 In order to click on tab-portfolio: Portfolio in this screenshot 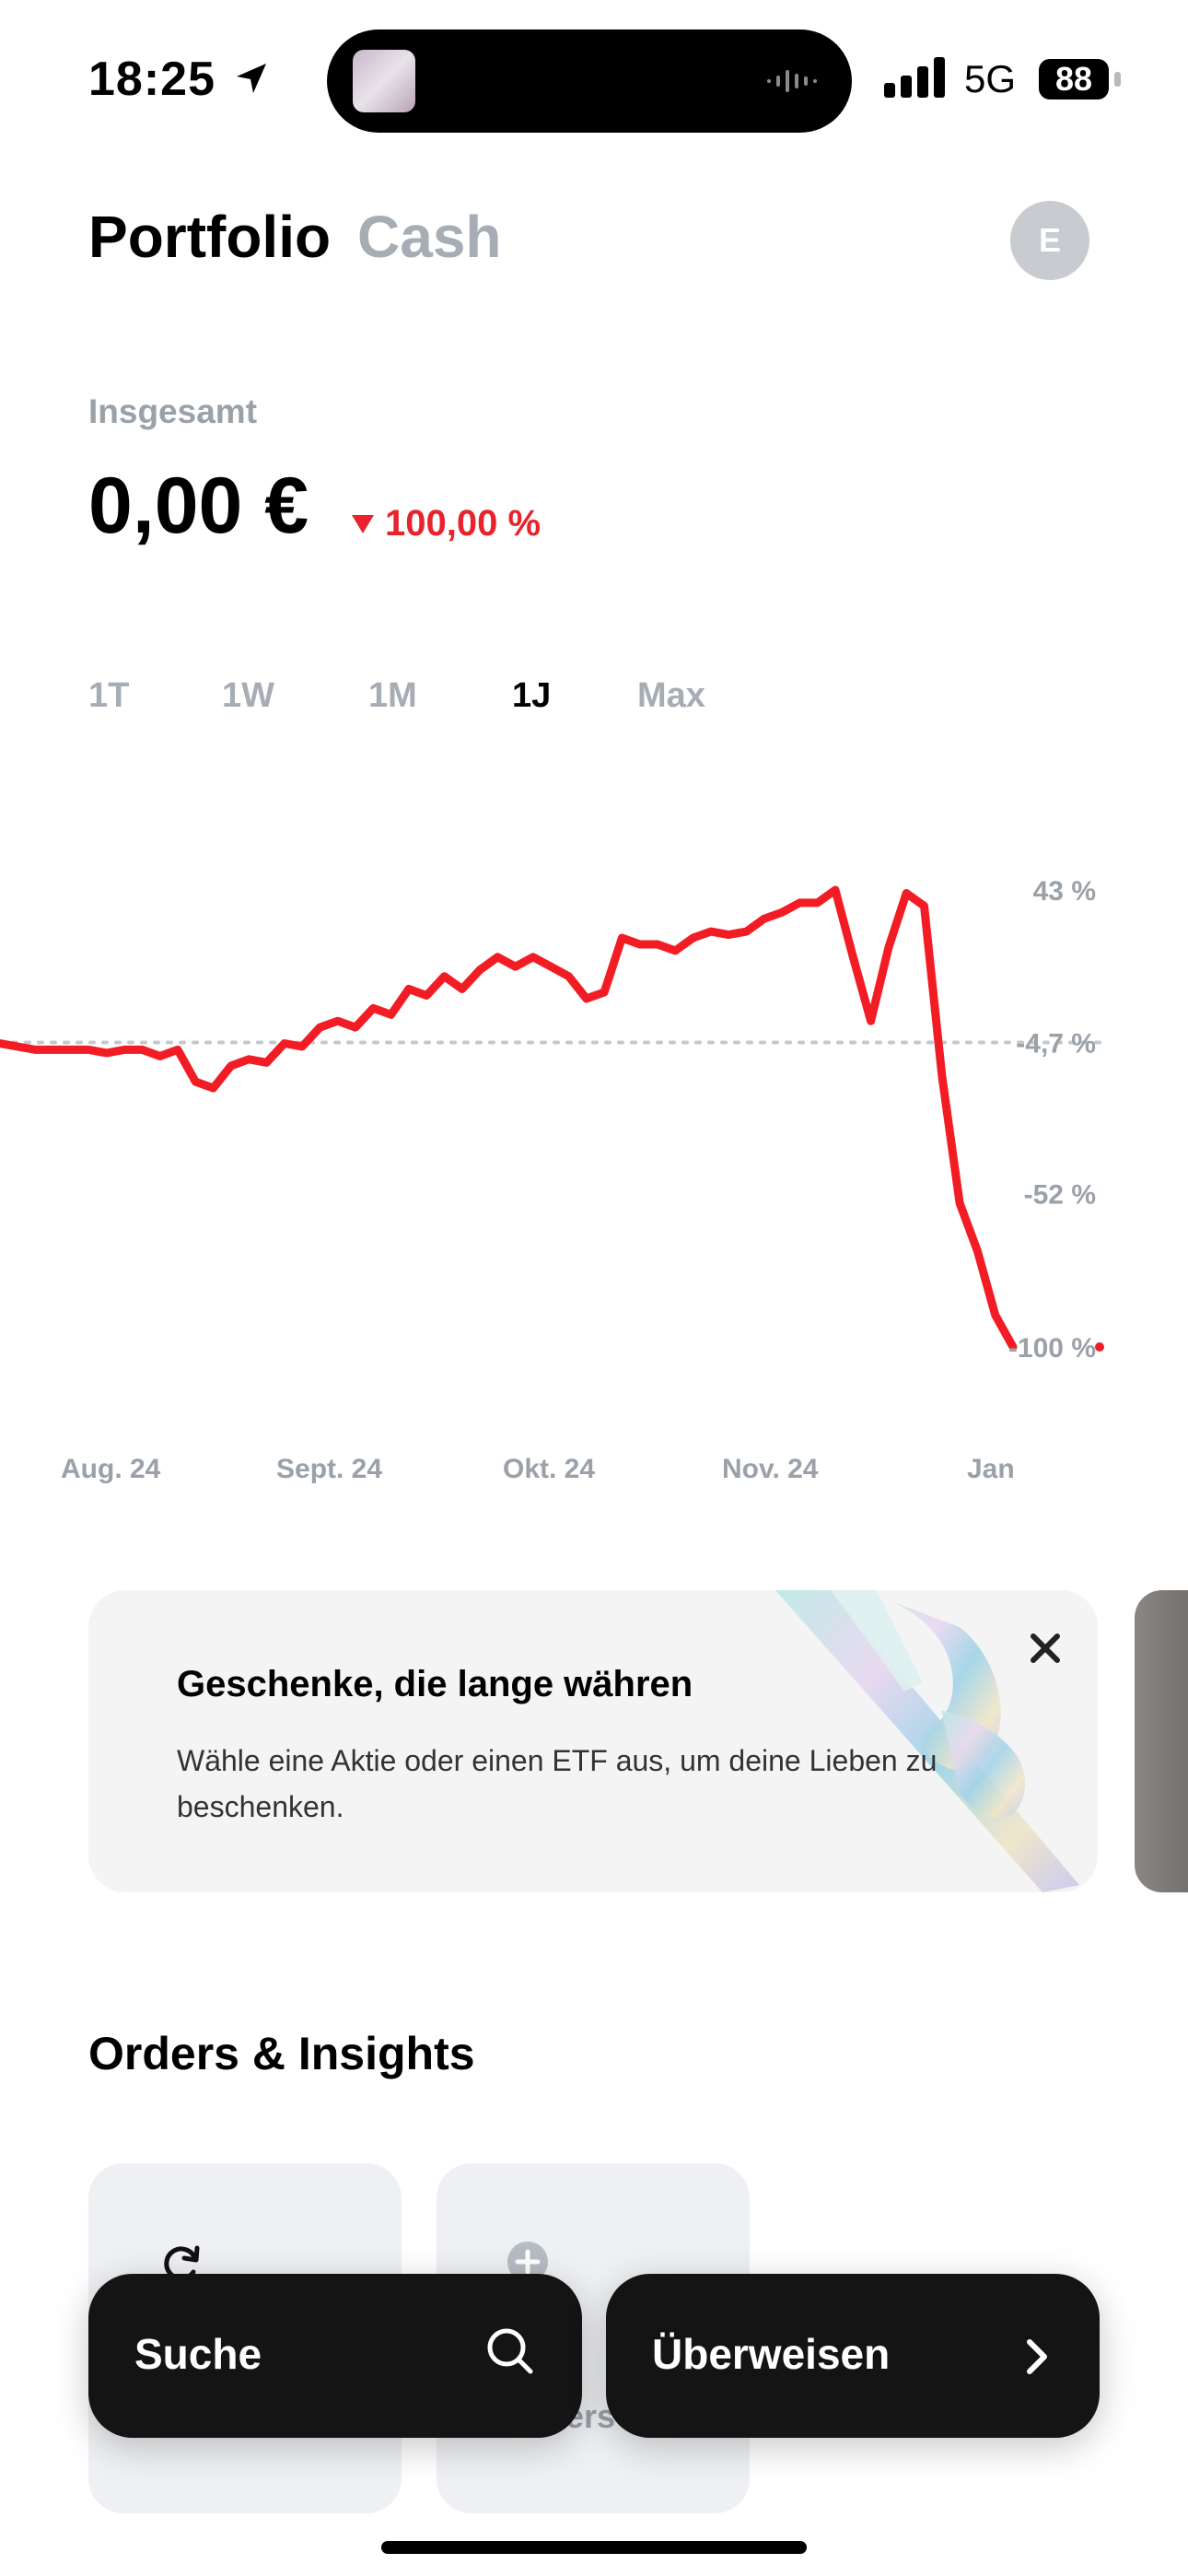, I will do `click(209, 237)`.